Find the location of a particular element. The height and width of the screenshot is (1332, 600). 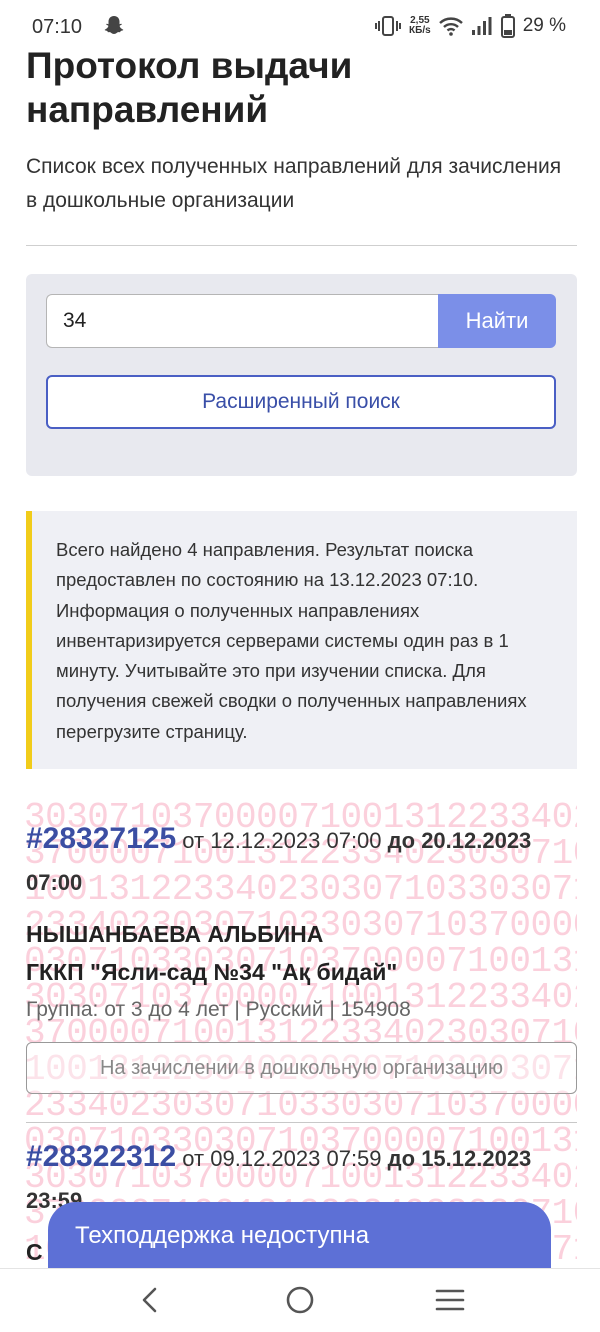

net-speed-unit: КБ/s is located at coordinates (420, 30).